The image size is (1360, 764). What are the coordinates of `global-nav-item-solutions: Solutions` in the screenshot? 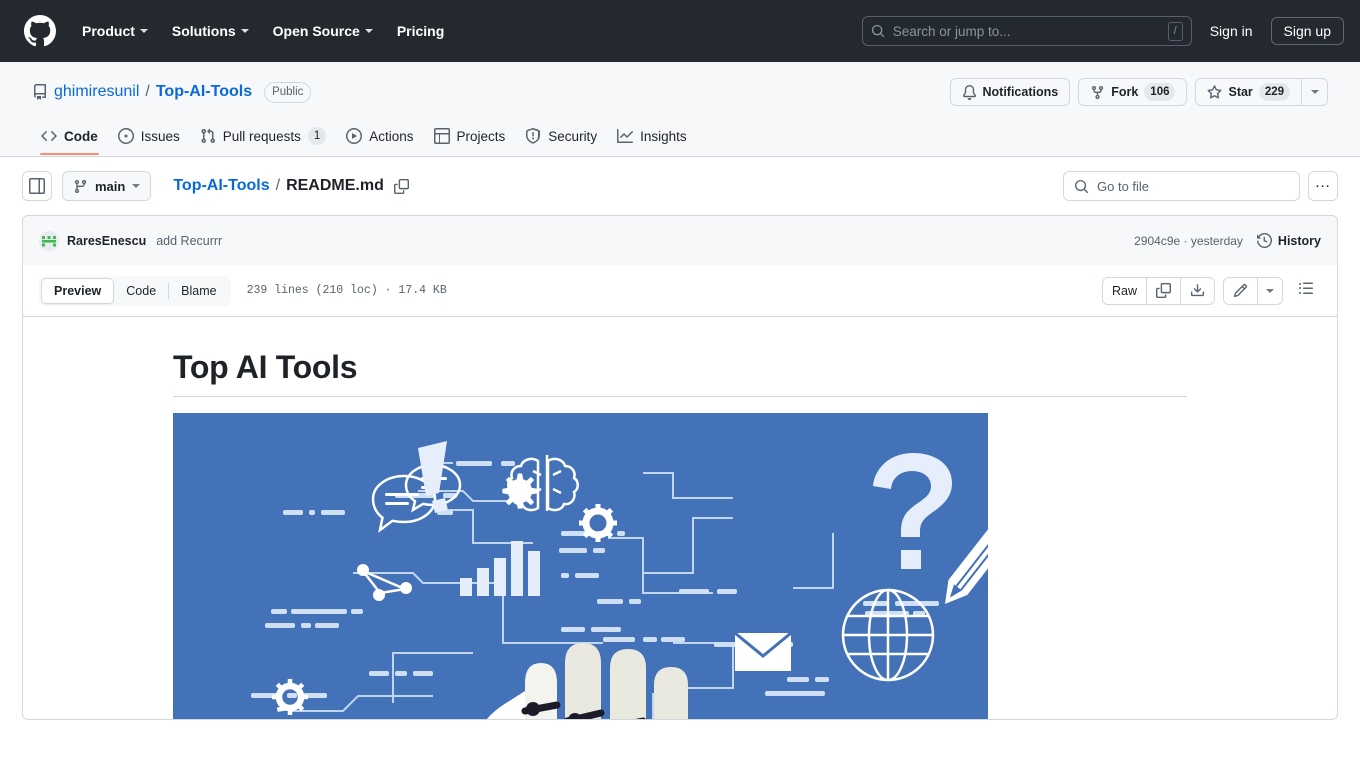 It's located at (210, 31).